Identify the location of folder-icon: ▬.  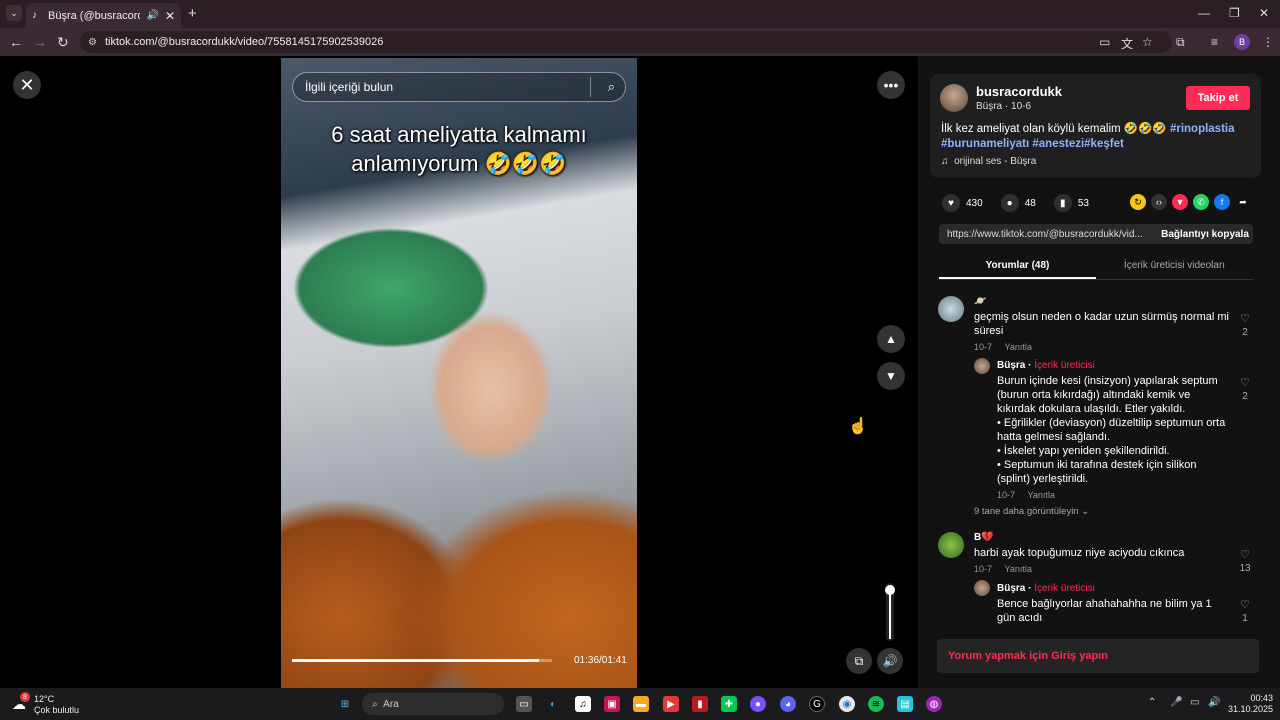
(641, 704).